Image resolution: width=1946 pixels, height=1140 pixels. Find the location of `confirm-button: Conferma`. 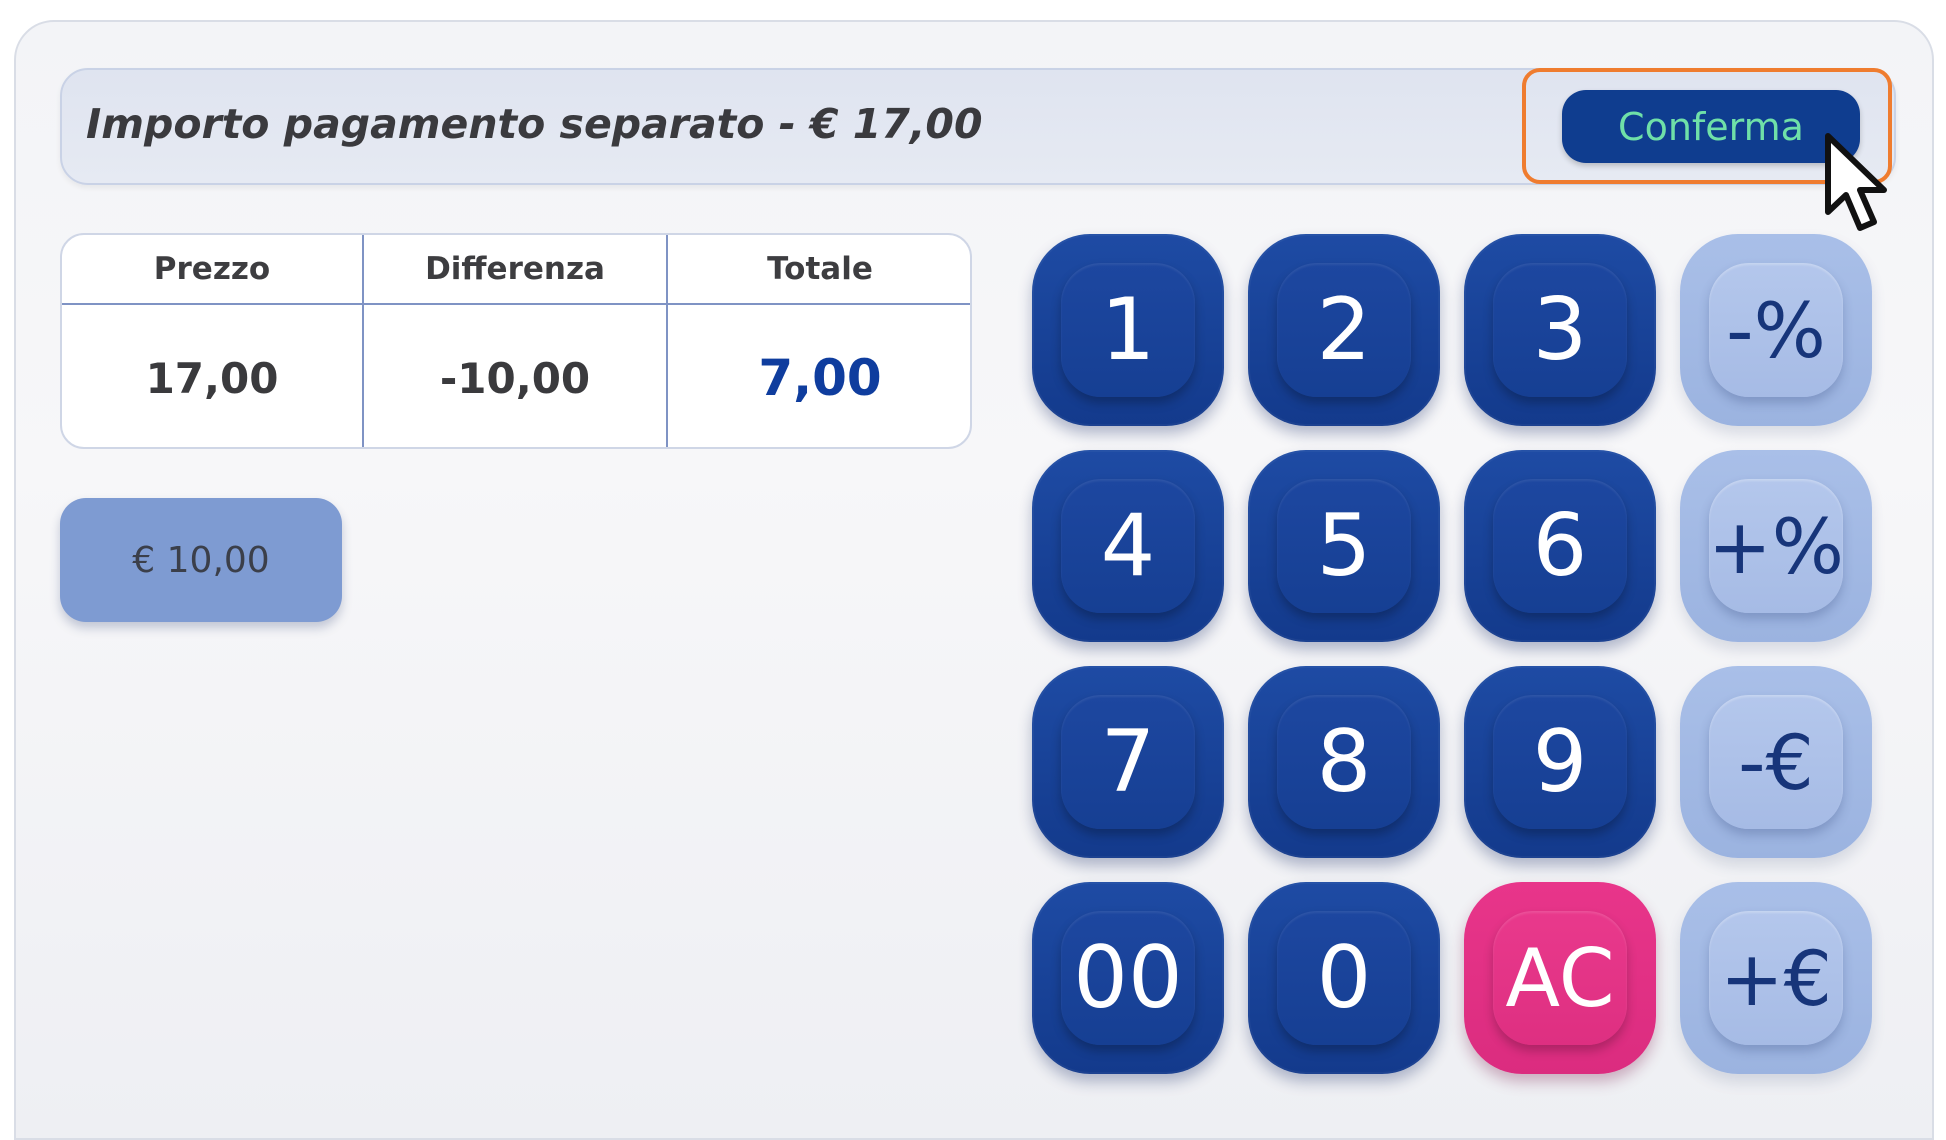

confirm-button: Conferma is located at coordinates (1711, 126).